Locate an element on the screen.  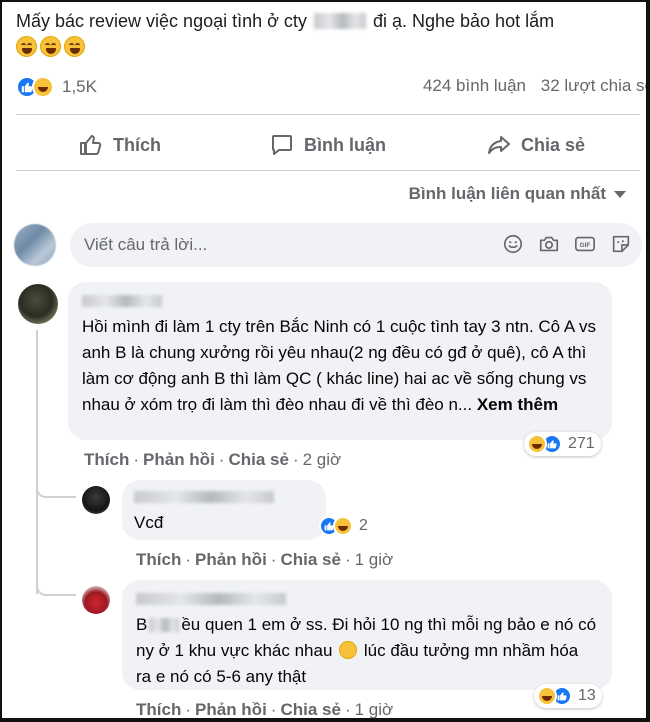
reply-thread-line is located at coordinates (37, 462).